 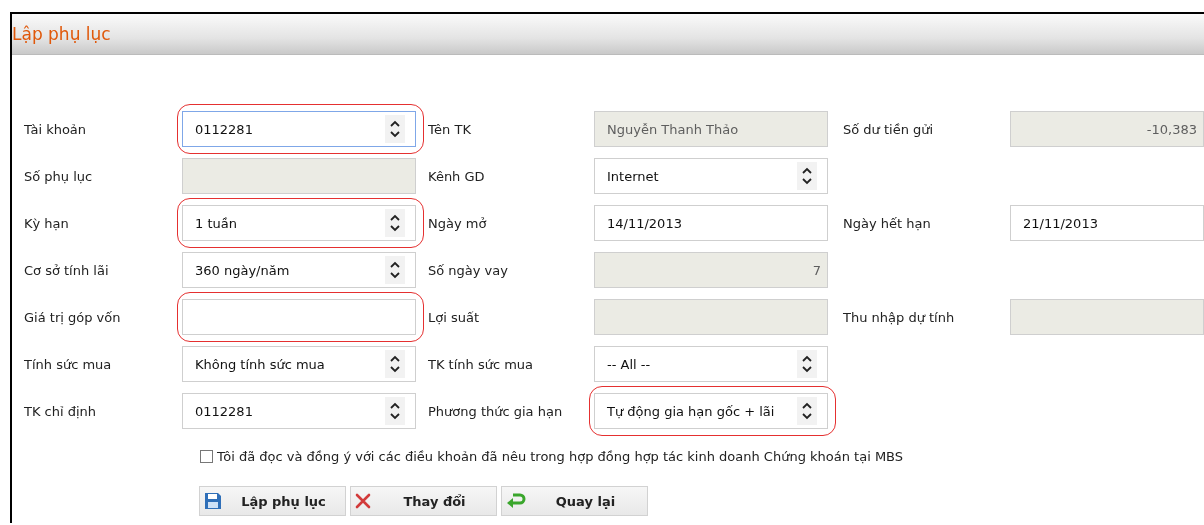 What do you see at coordinates (888, 129) in the screenshot?
I see `field-label: Số dư tiền gửi` at bounding box center [888, 129].